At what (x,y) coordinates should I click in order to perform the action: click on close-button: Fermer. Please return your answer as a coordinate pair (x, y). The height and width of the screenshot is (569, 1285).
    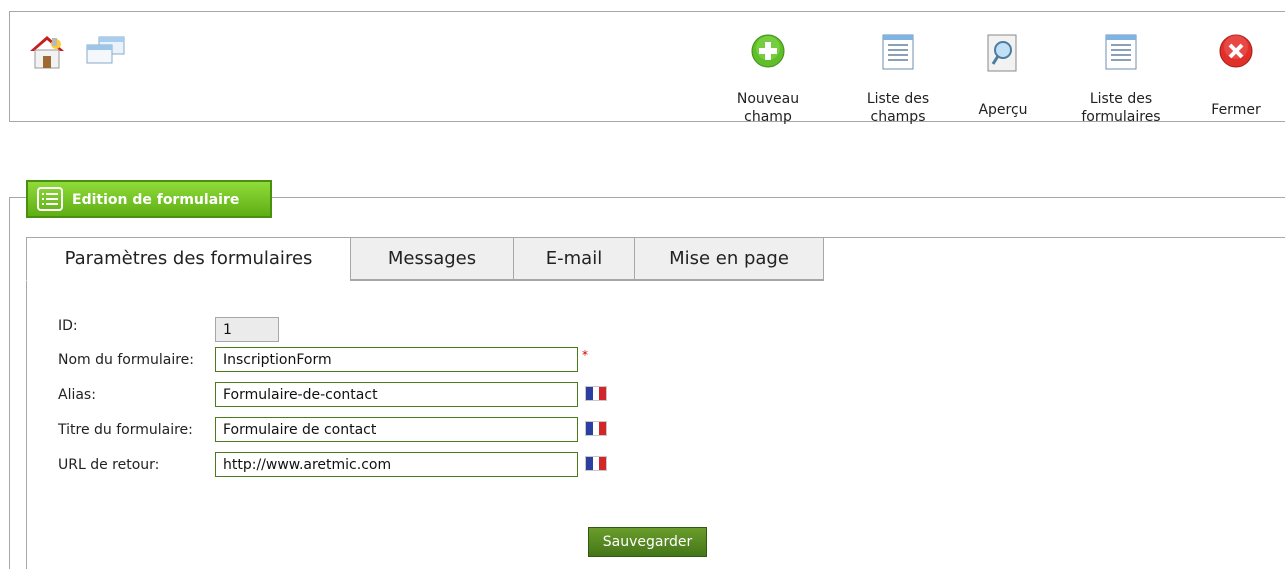
    Looking at the image, I should click on (1236, 67).